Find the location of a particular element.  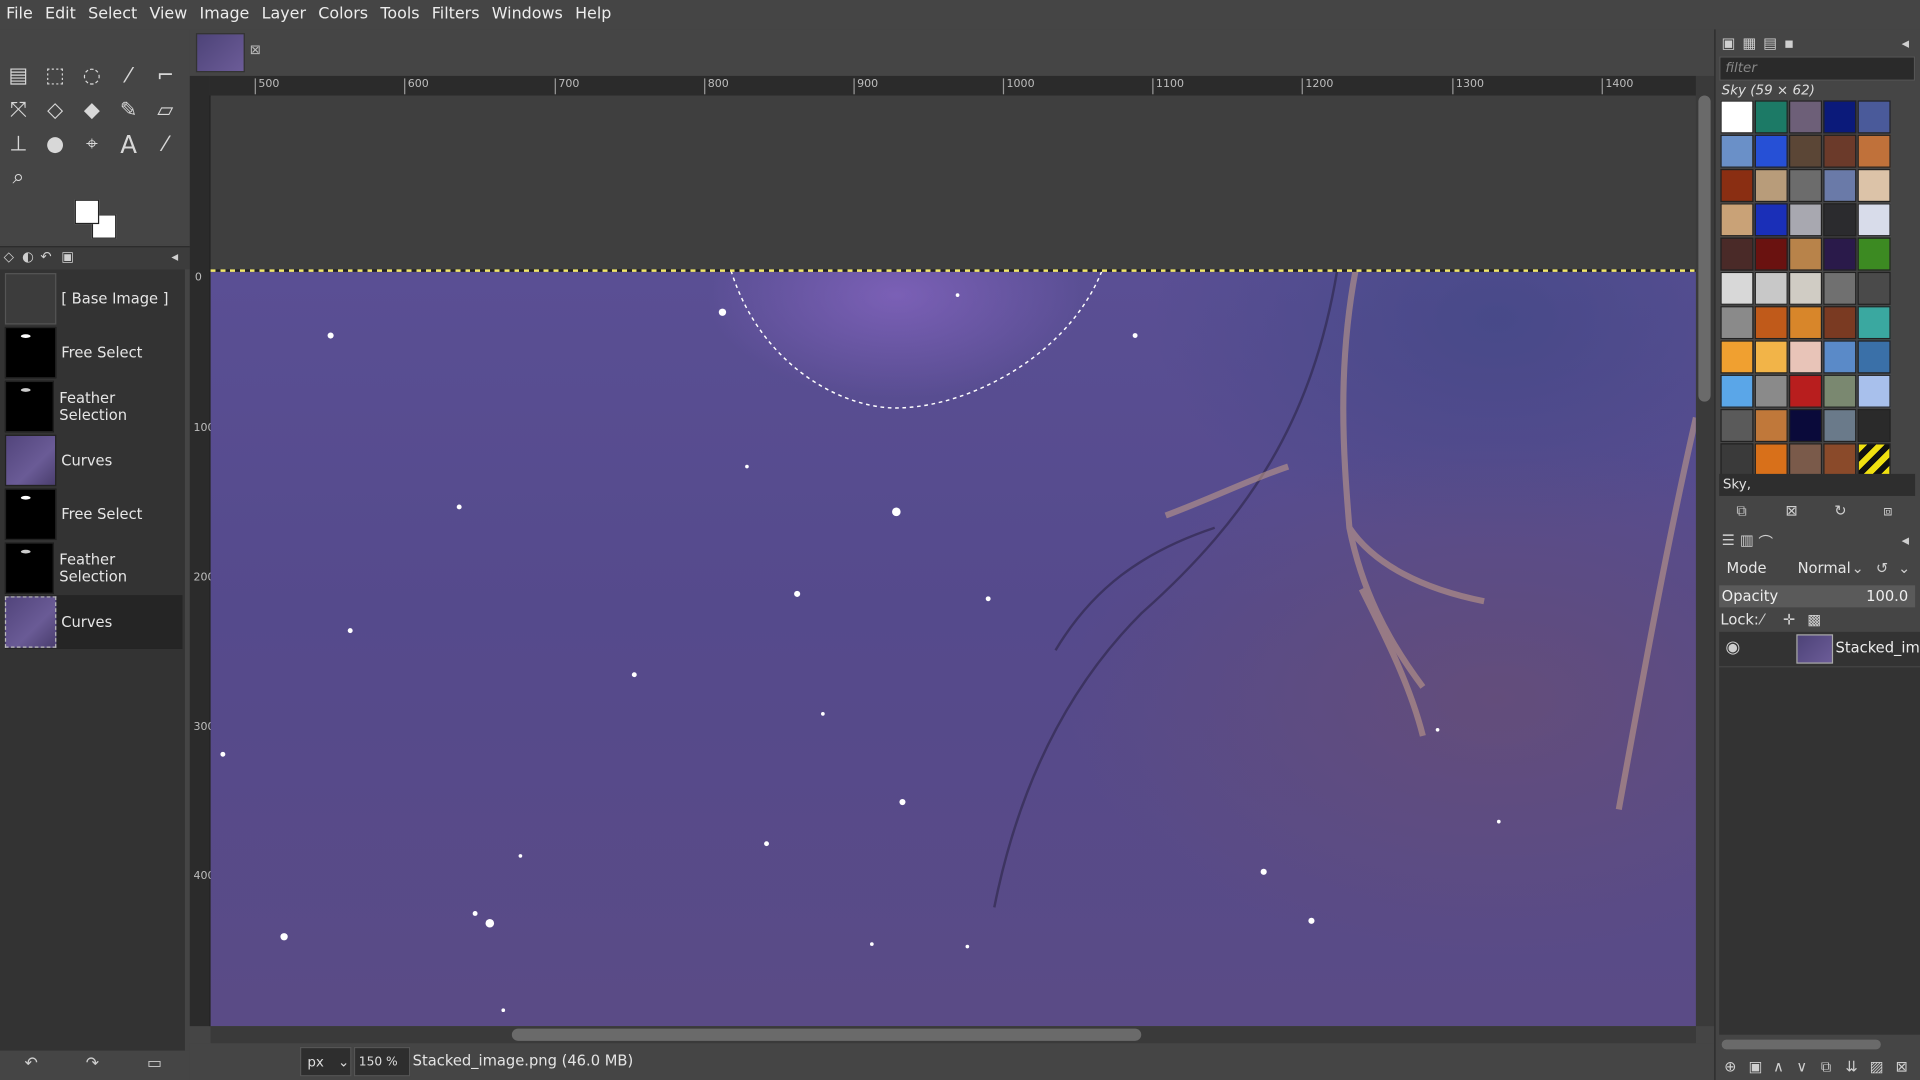

raise-layer-icon: ∧ is located at coordinates (1778, 1066).